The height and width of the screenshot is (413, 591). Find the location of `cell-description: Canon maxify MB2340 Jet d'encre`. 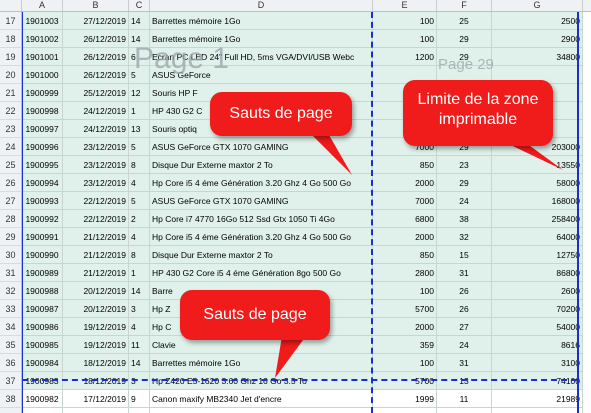

cell-description: Canon maxify MB2340 Jet d'encre is located at coordinates (261, 399).